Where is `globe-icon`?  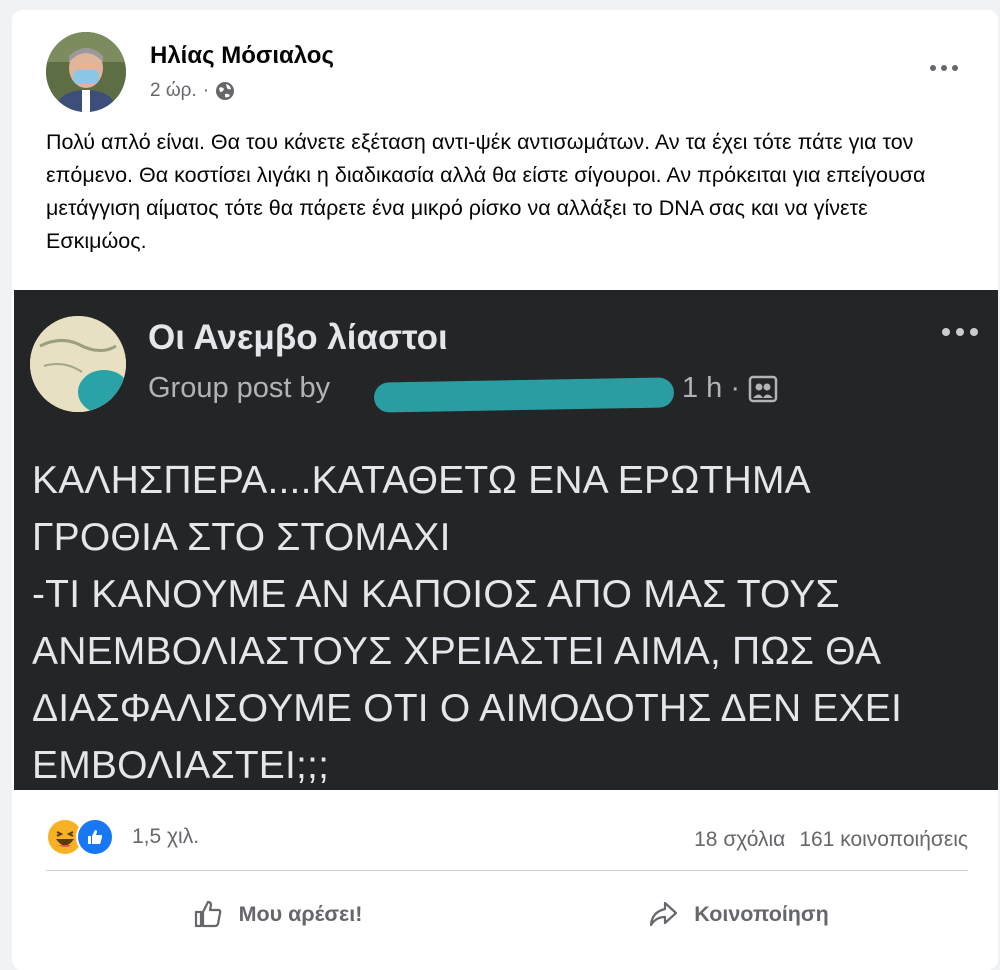
globe-icon is located at coordinates (225, 91).